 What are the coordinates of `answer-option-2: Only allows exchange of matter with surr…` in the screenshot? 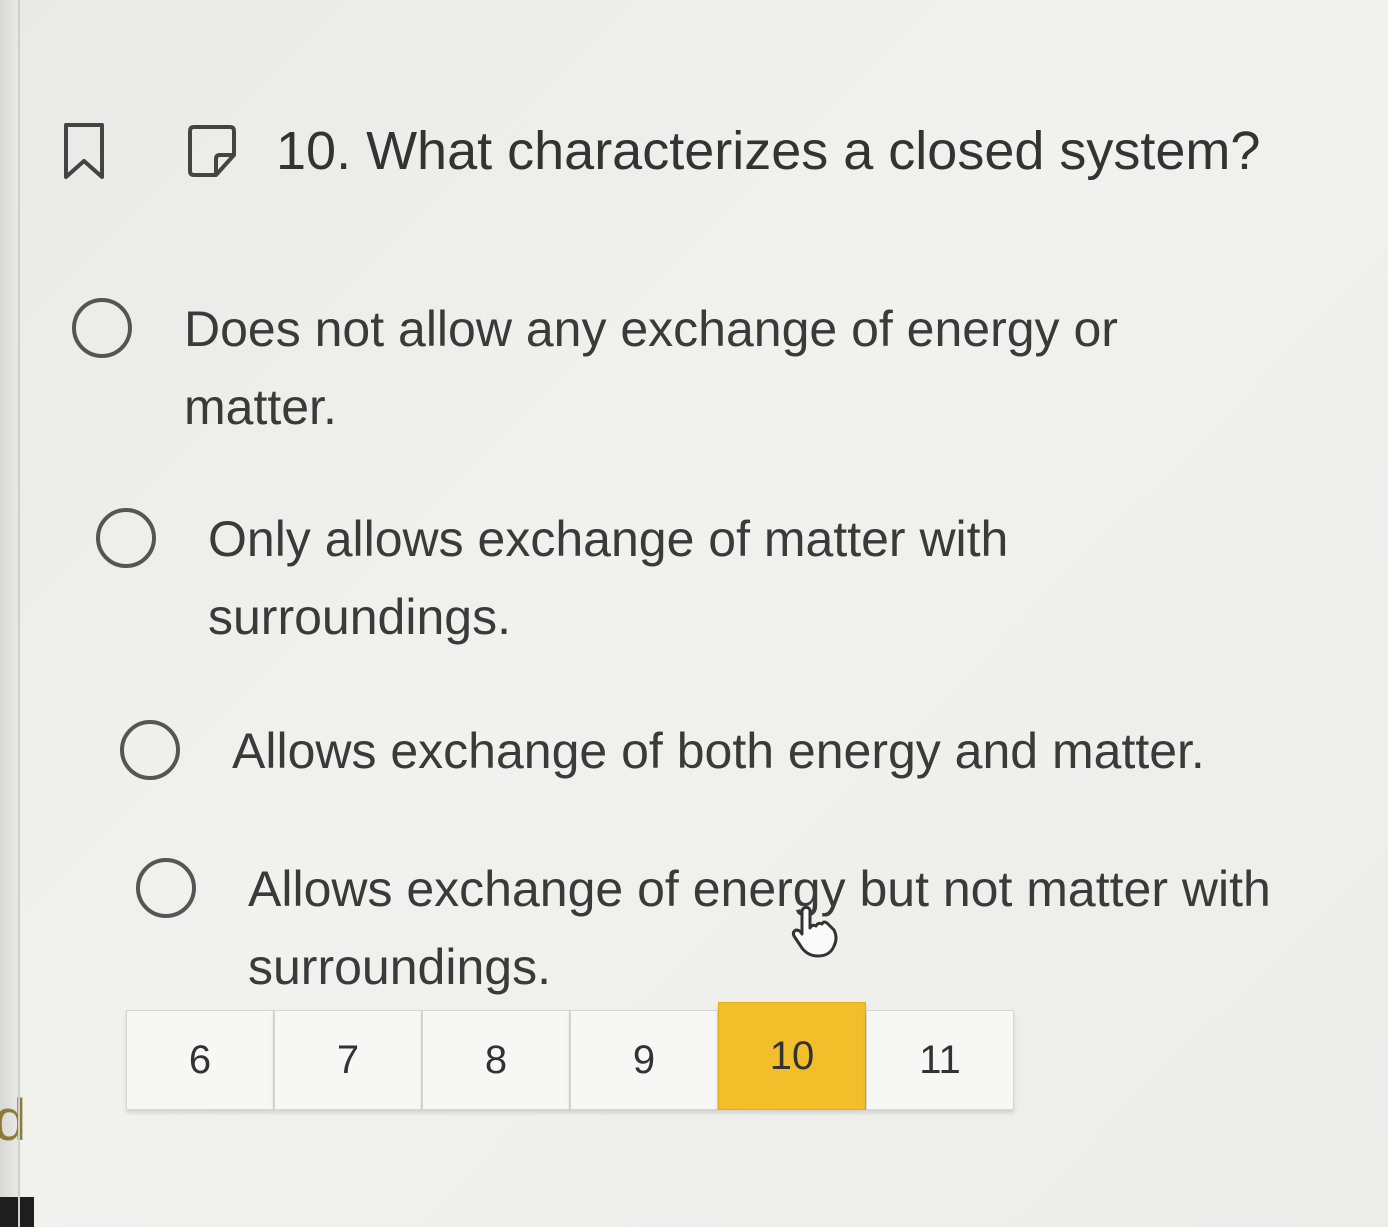 It's located at (582, 578).